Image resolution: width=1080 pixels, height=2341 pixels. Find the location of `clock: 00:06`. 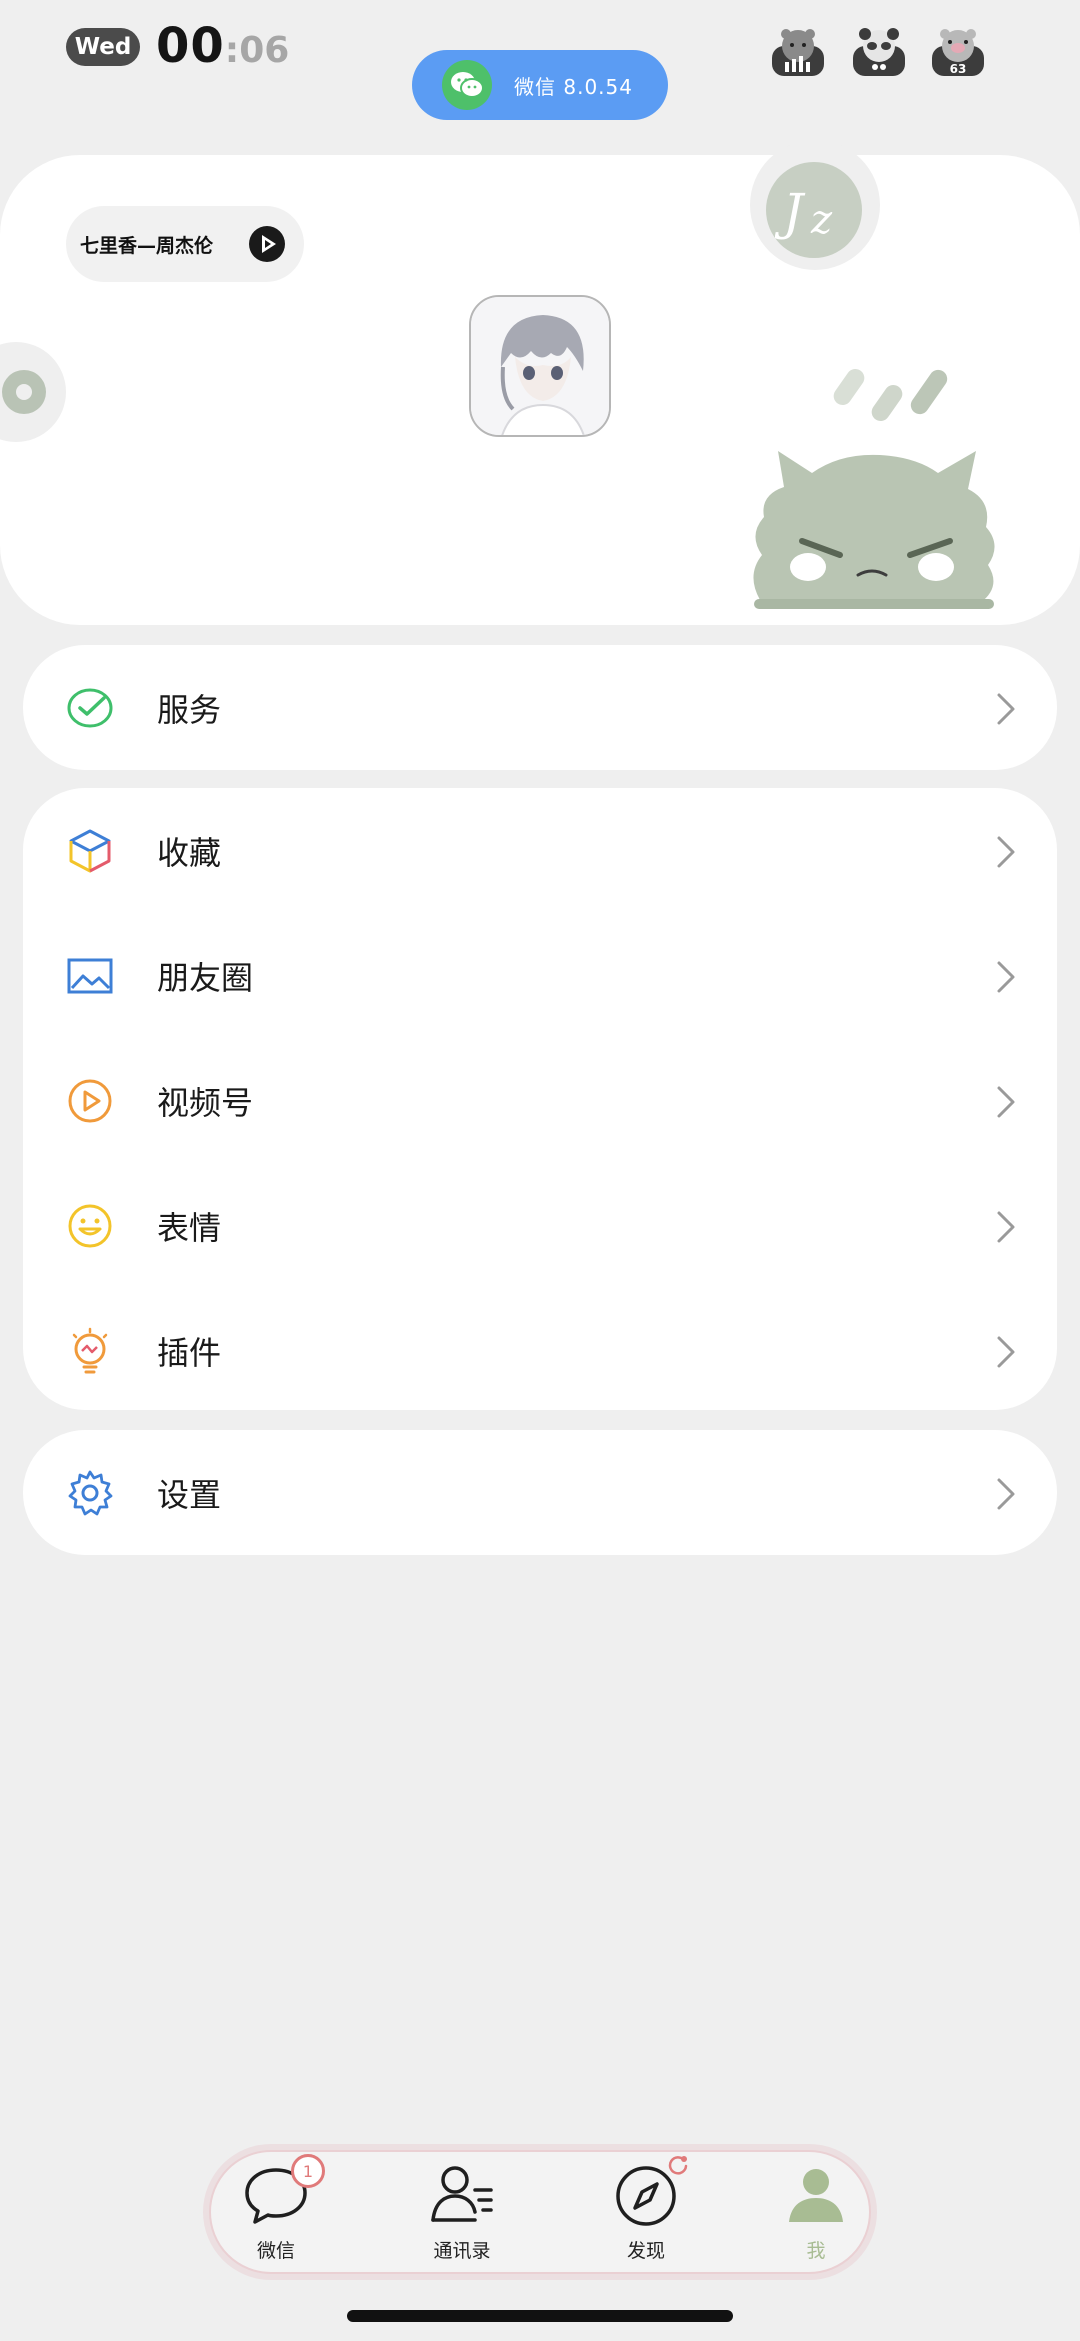

clock: 00:06 is located at coordinates (222, 46).